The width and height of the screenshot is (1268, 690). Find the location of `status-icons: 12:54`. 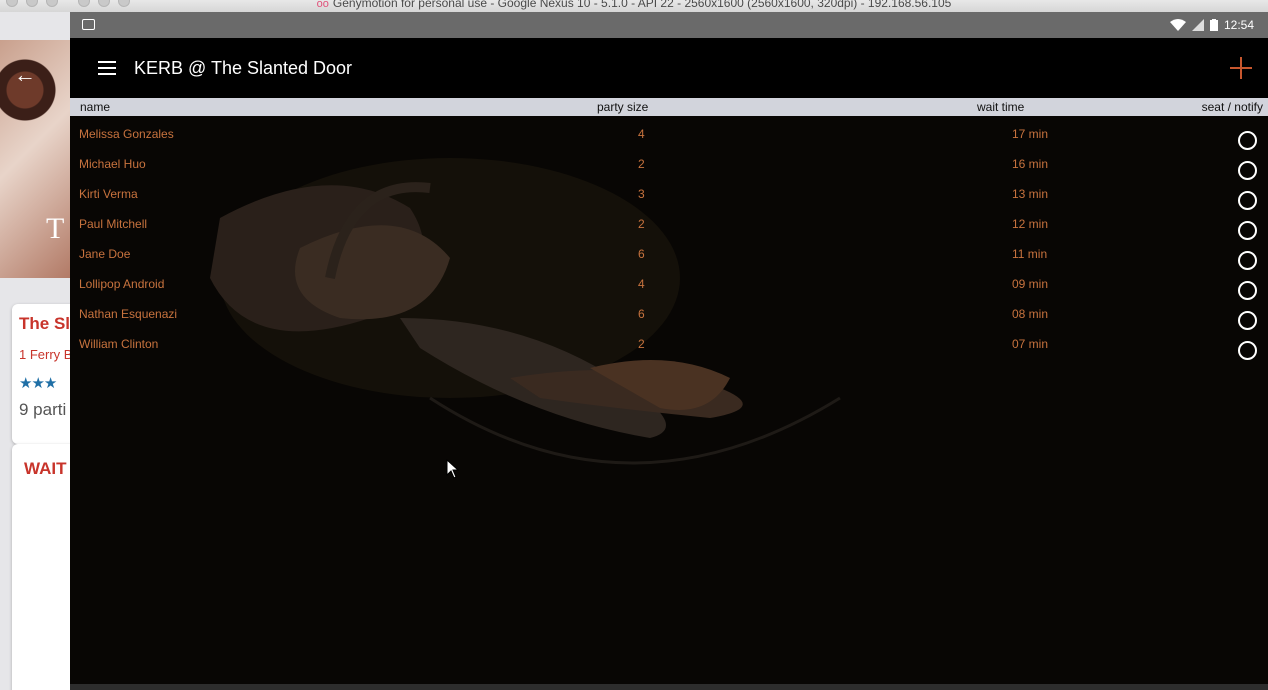

status-icons: 12:54 is located at coordinates (1211, 25).